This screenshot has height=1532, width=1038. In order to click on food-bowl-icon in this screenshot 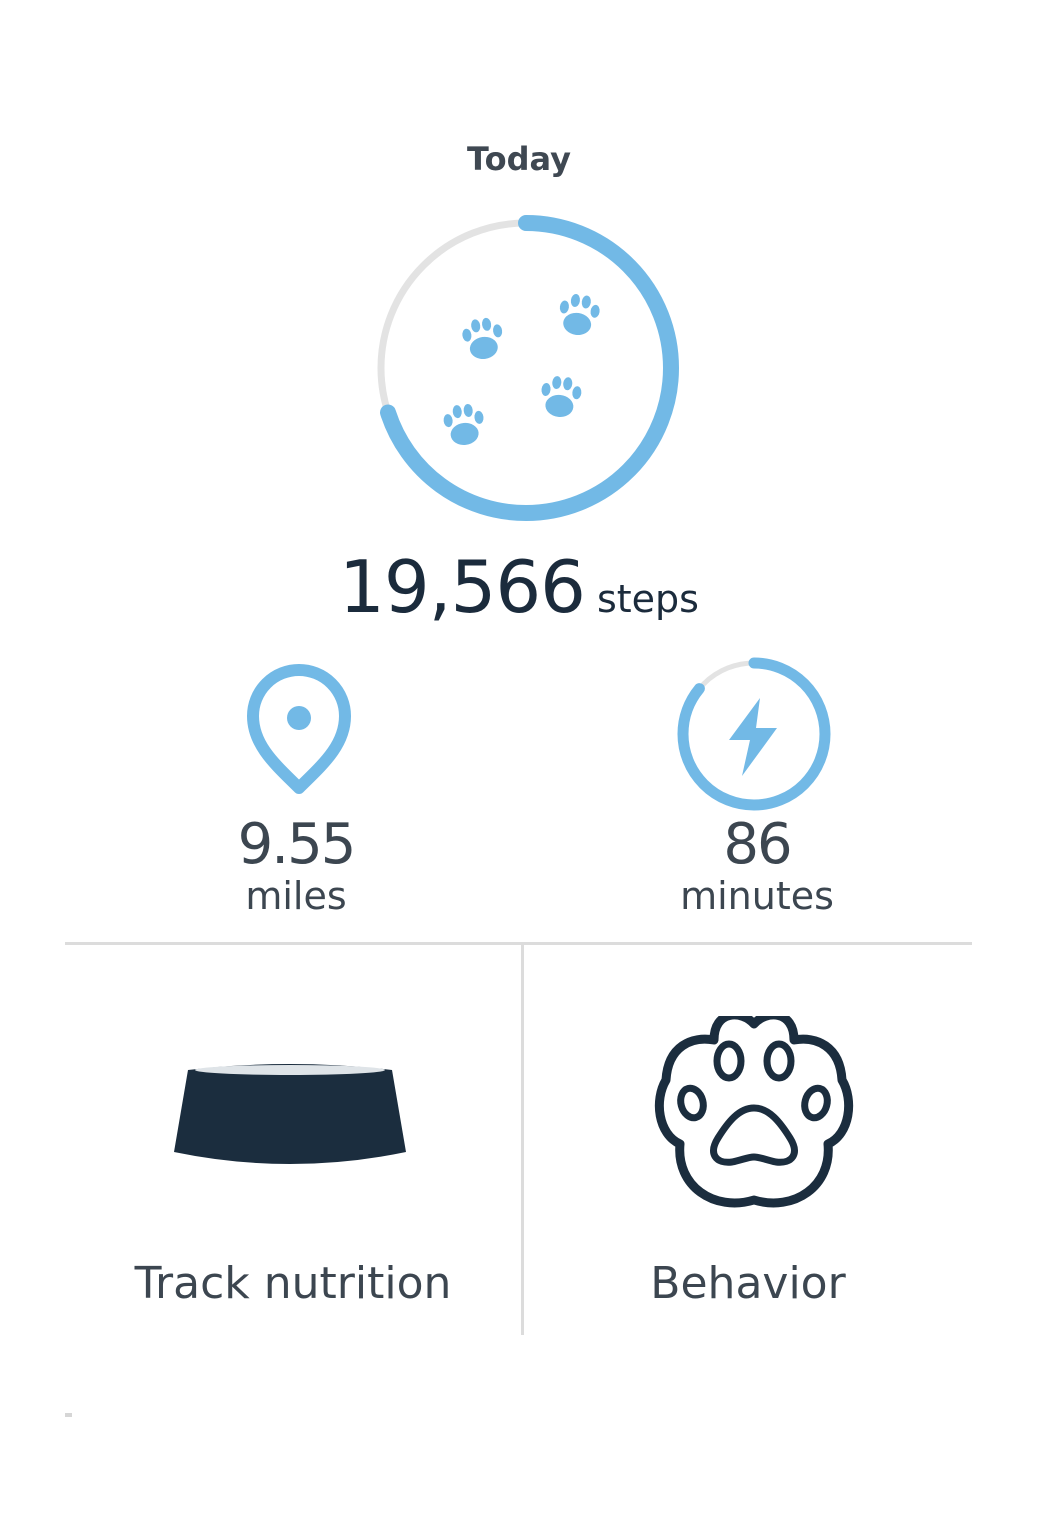, I will do `click(290, 1114)`.